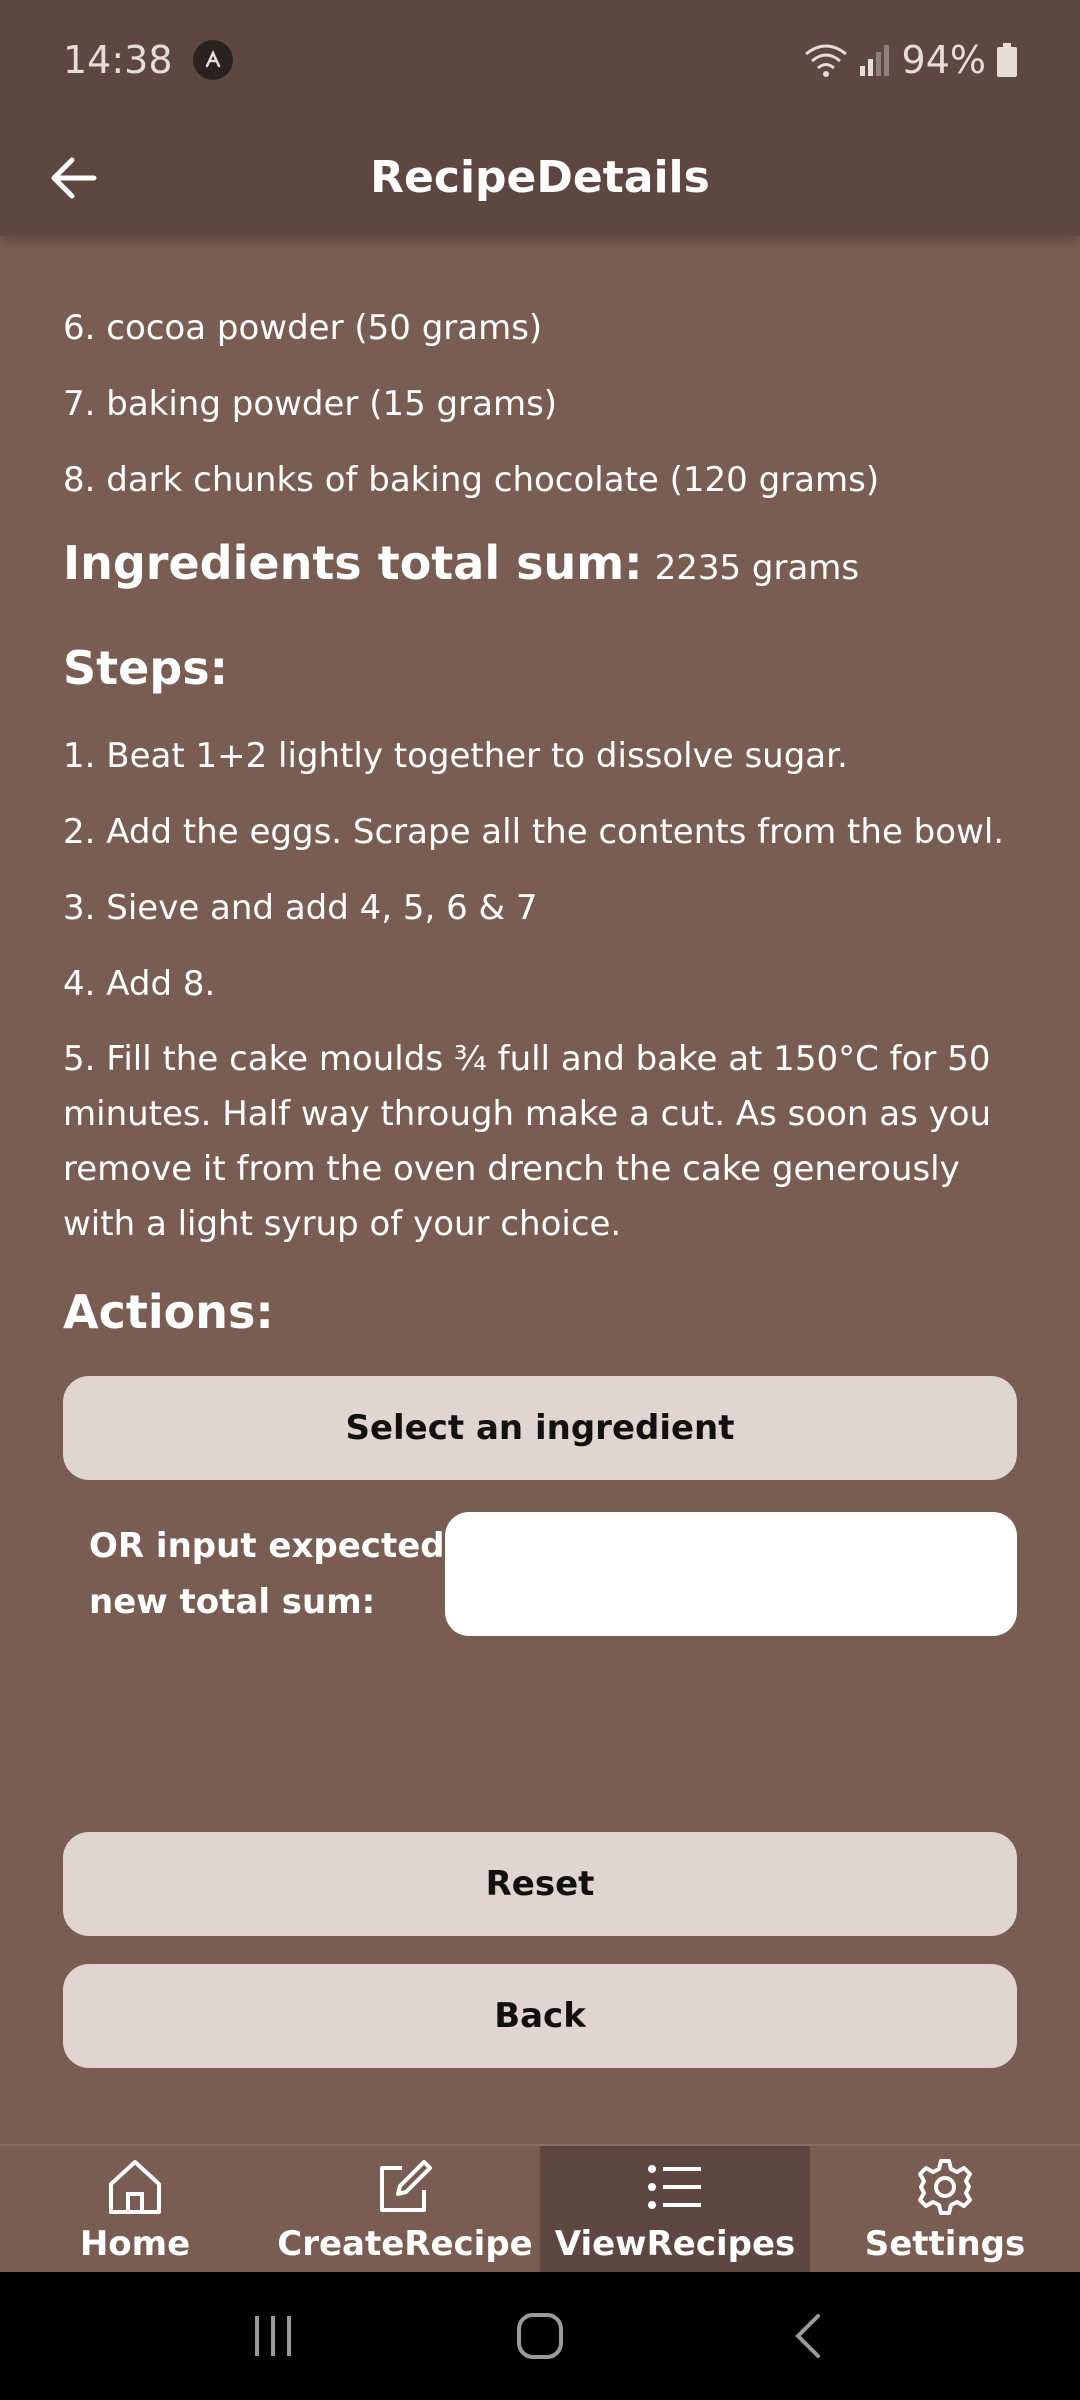 The width and height of the screenshot is (1080, 2400). I want to click on app-bar: RecipeDetails, so click(540, 178).